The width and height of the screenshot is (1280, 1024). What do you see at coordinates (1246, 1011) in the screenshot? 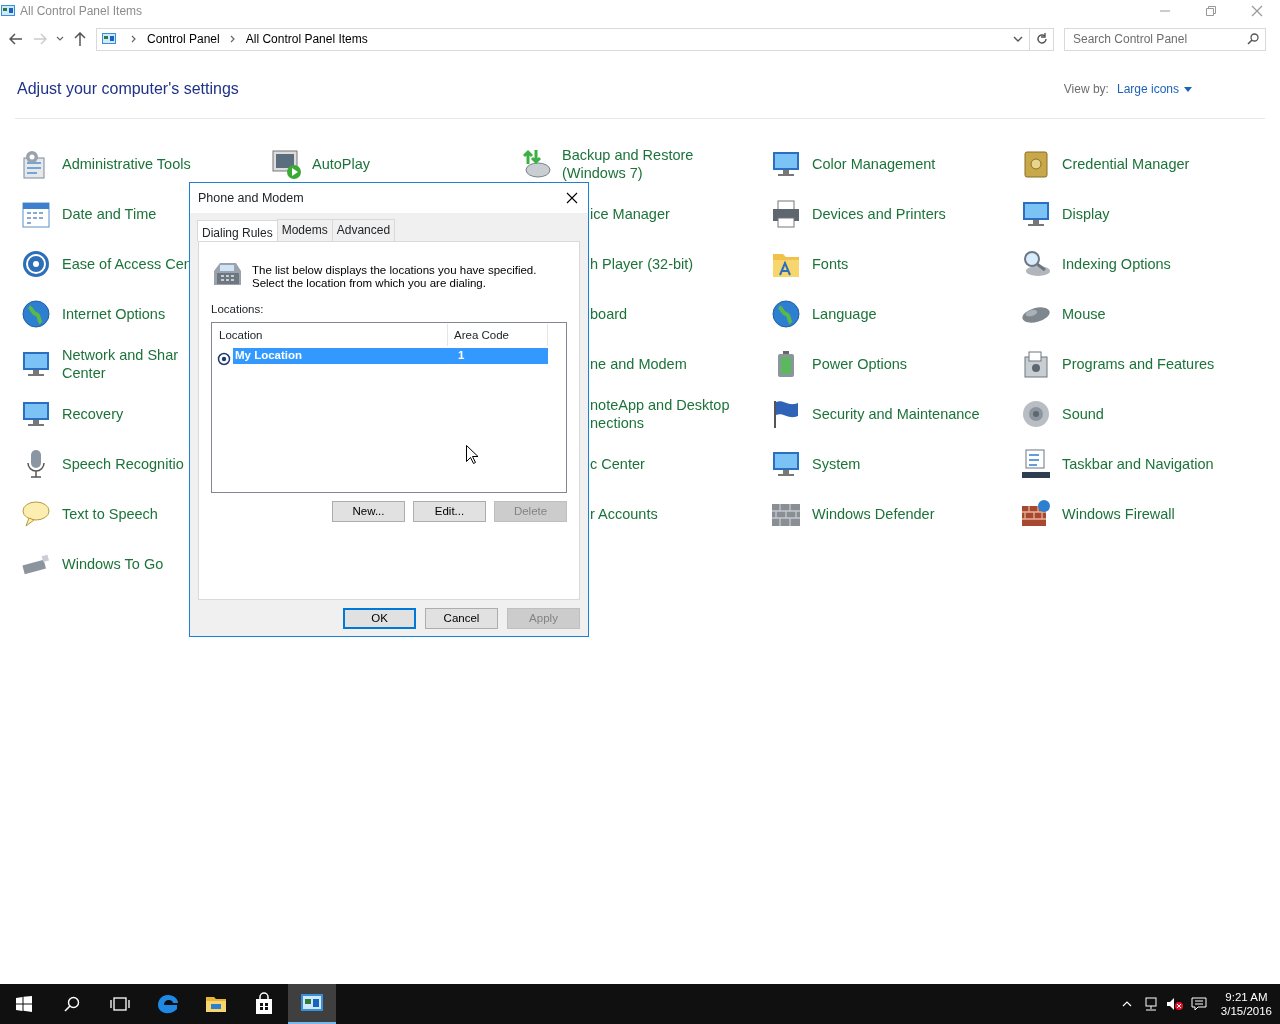
I see `clock-date: 3/15/2016` at bounding box center [1246, 1011].